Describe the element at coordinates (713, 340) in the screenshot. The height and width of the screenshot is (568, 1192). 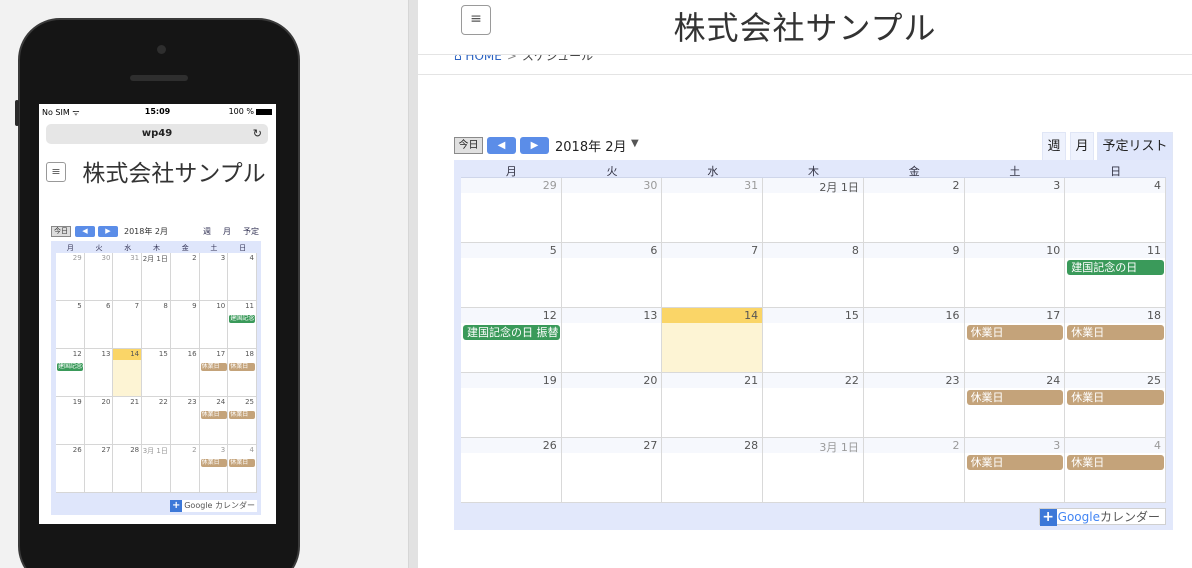
I see `day-cell: 14` at that location.